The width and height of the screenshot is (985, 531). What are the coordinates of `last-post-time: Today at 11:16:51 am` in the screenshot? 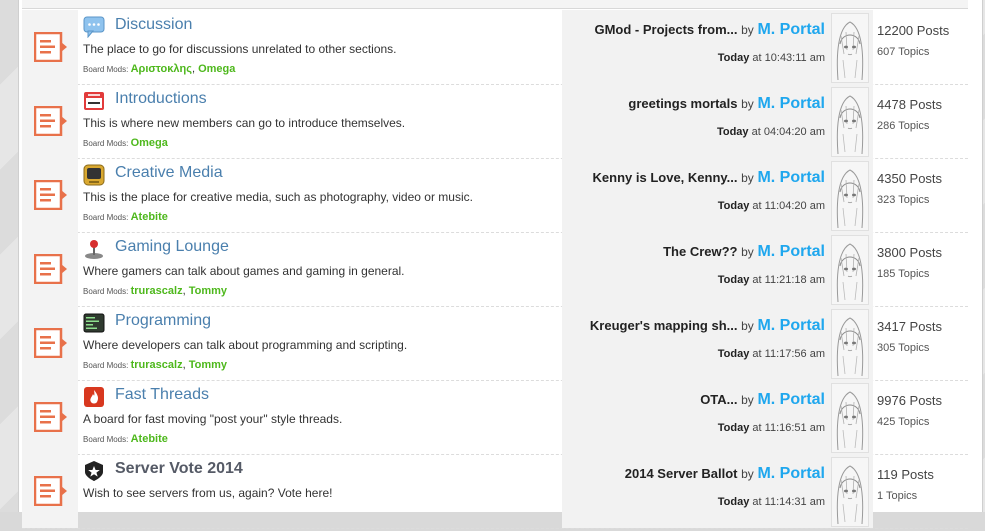 It's located at (771, 428).